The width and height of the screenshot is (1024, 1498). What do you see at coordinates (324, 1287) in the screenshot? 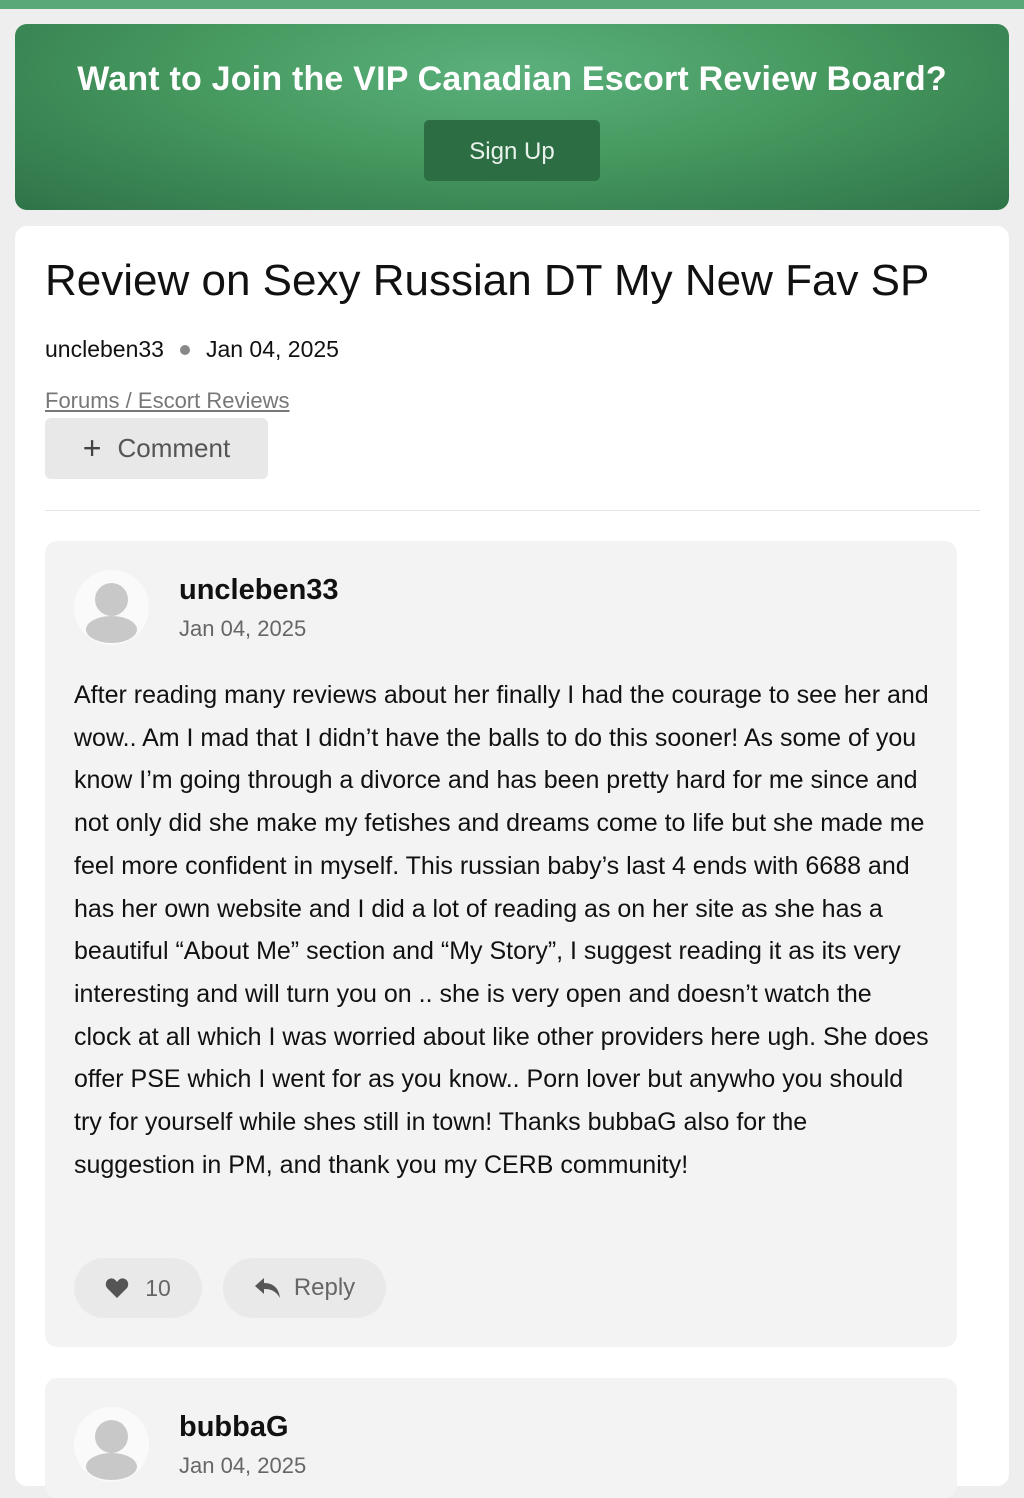
I see `reply-label: Reply` at bounding box center [324, 1287].